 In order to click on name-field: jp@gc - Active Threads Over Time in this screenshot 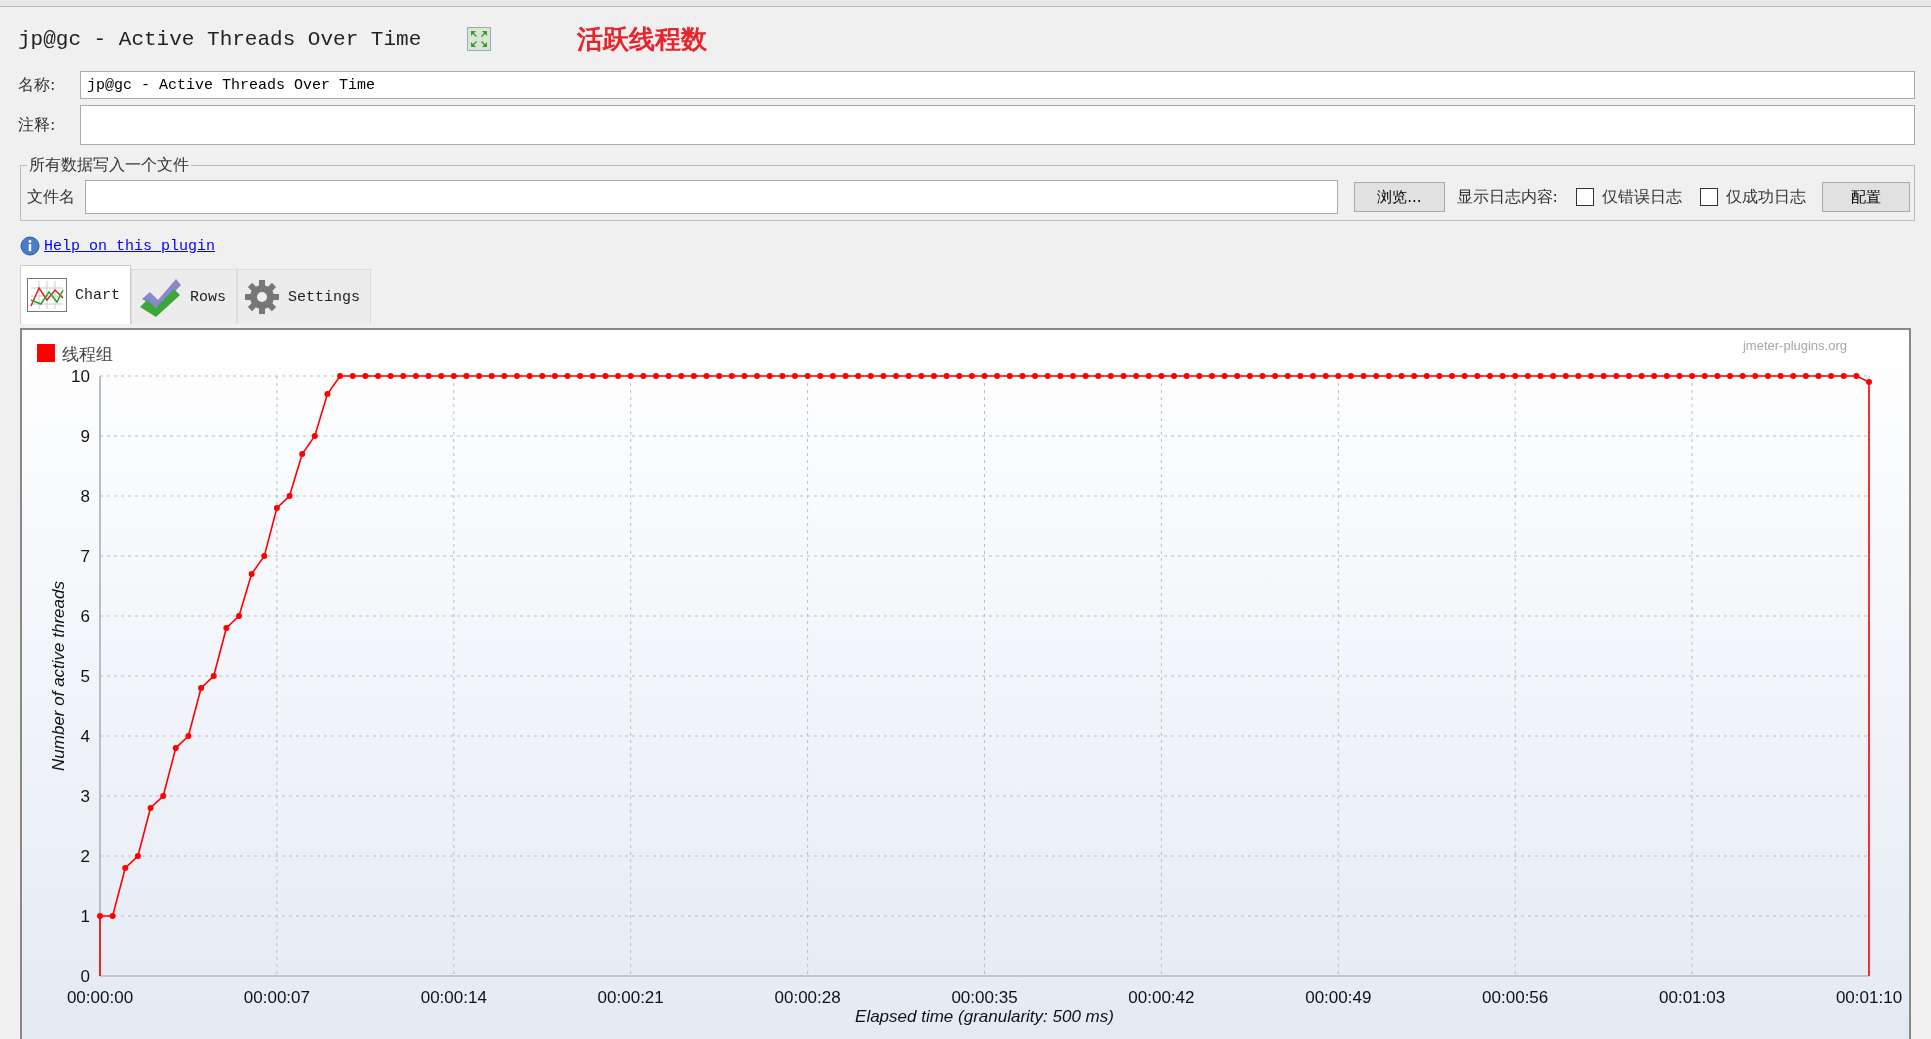, I will do `click(997, 85)`.